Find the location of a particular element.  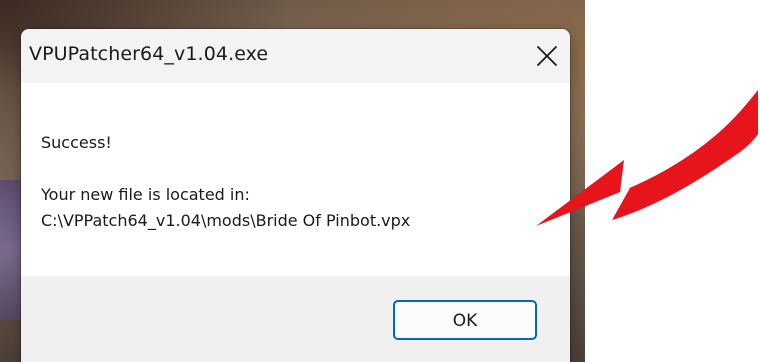

red-arrow-icon is located at coordinates (647, 158).